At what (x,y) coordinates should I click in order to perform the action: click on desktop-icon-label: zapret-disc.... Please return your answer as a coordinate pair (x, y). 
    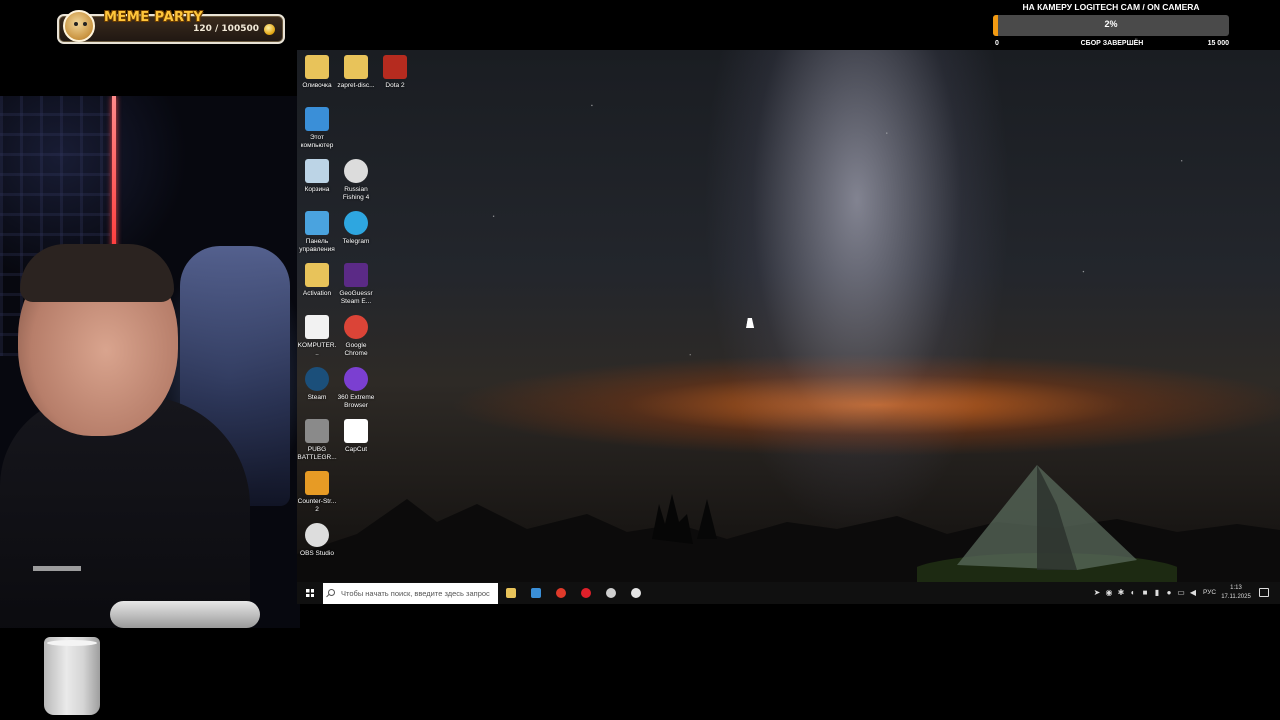
    Looking at the image, I should click on (356, 85).